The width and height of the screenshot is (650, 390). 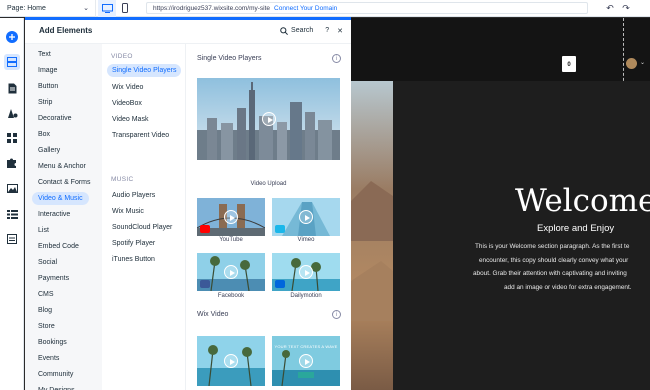 I want to click on category-item: Text, so click(x=44, y=54).